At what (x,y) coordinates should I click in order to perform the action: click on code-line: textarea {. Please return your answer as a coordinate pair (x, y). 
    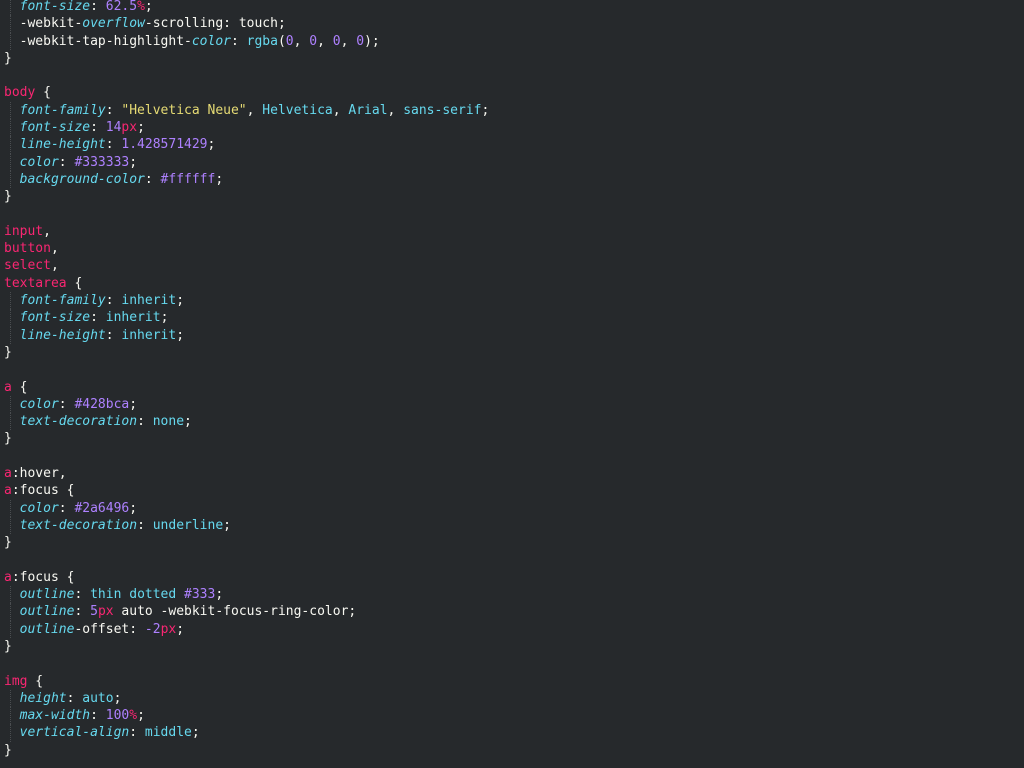
    Looking at the image, I should click on (246, 283).